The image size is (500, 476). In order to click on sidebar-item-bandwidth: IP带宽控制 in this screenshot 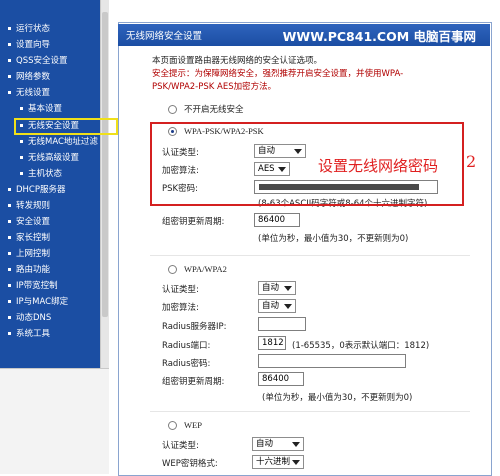, I will do `click(33, 286)`.